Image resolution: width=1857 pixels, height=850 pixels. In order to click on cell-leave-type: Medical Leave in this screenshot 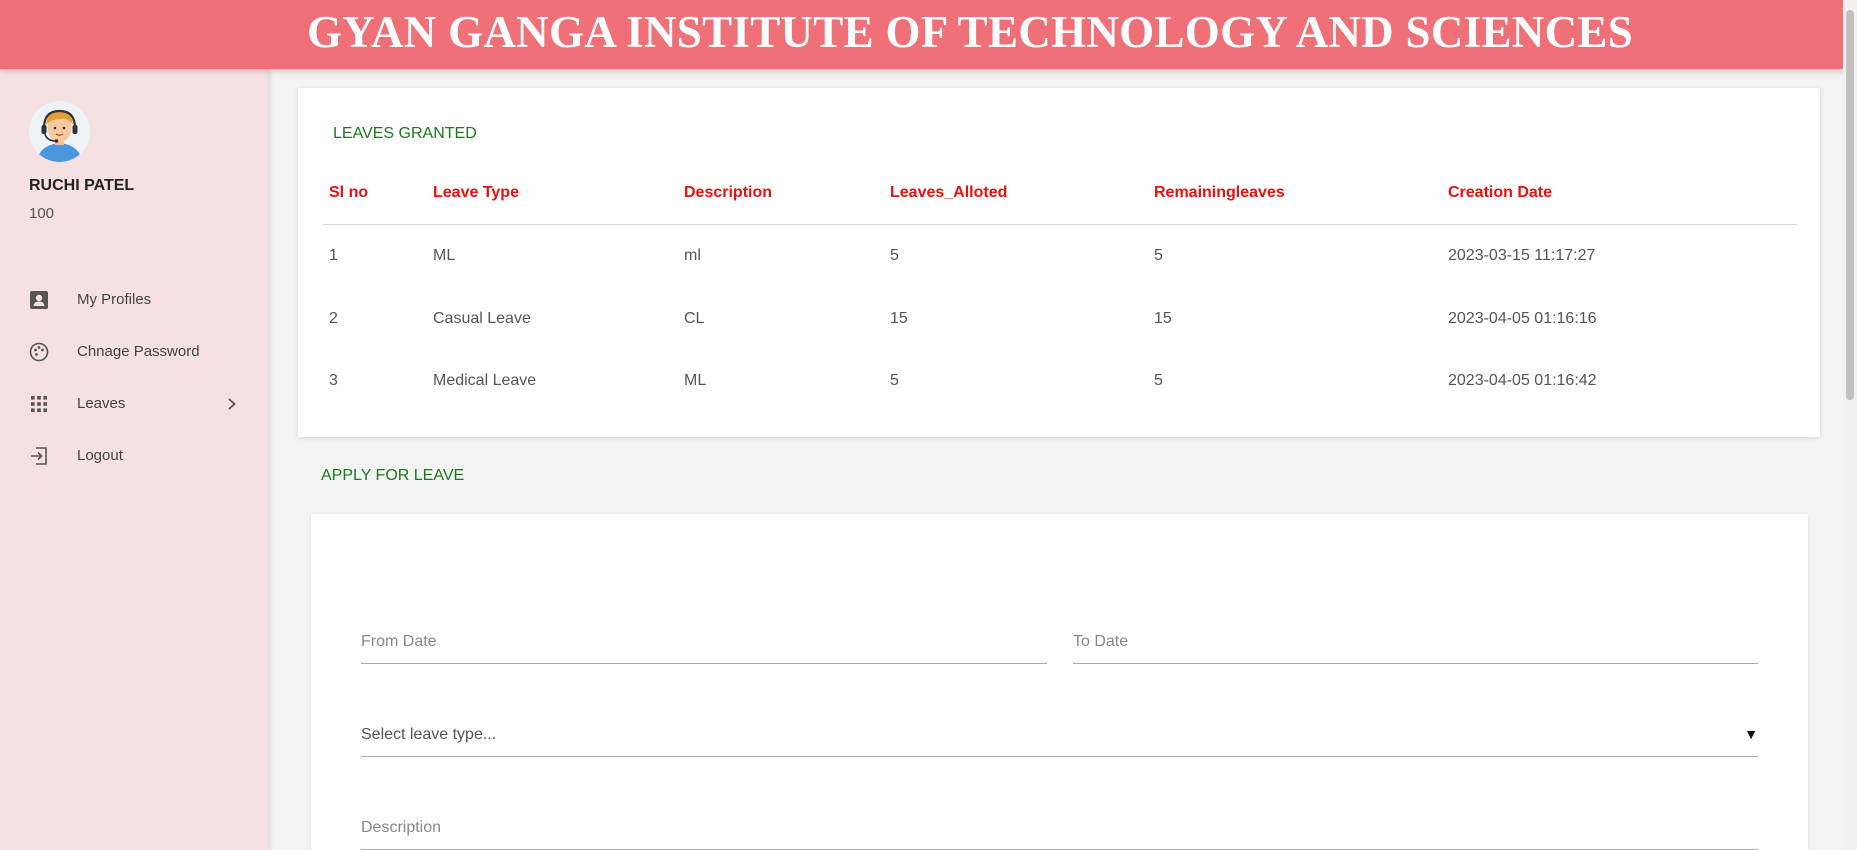, I will do `click(485, 380)`.